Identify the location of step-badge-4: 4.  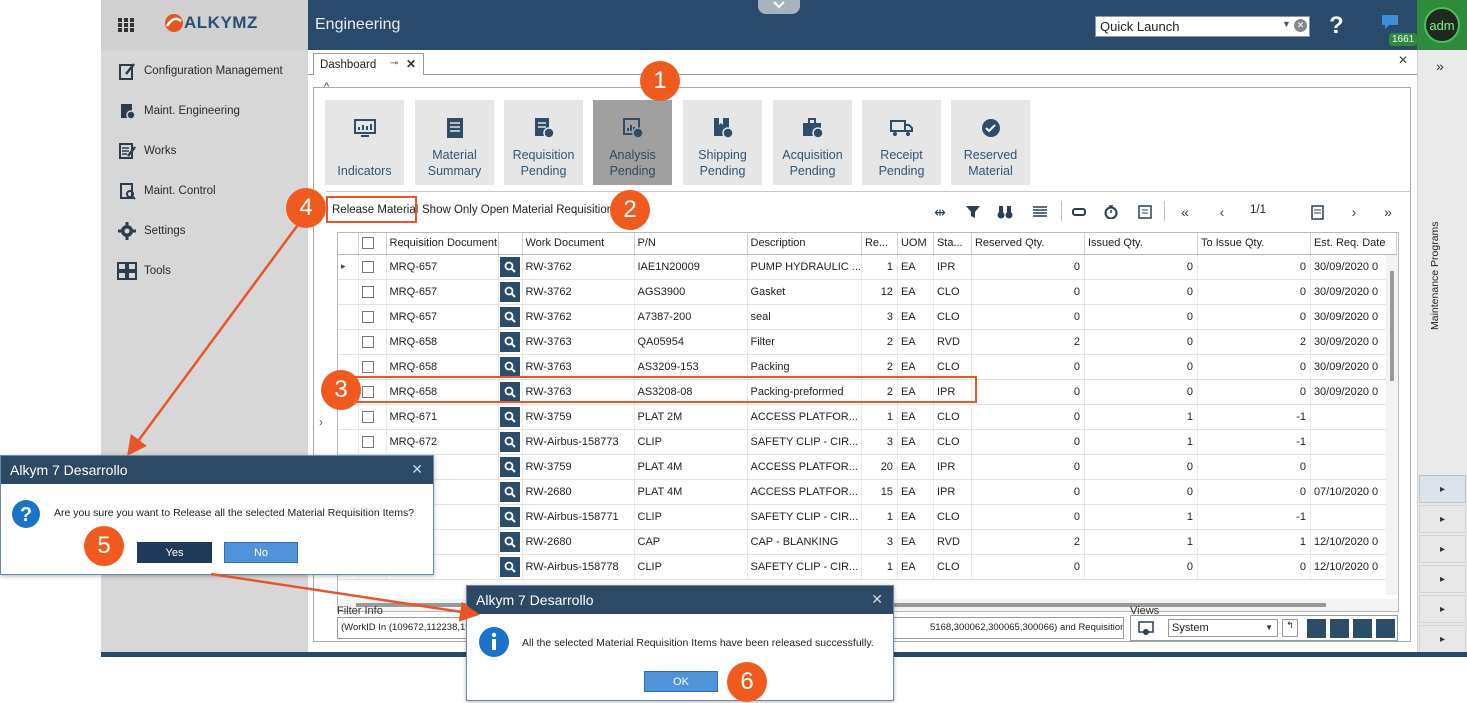
(306, 208).